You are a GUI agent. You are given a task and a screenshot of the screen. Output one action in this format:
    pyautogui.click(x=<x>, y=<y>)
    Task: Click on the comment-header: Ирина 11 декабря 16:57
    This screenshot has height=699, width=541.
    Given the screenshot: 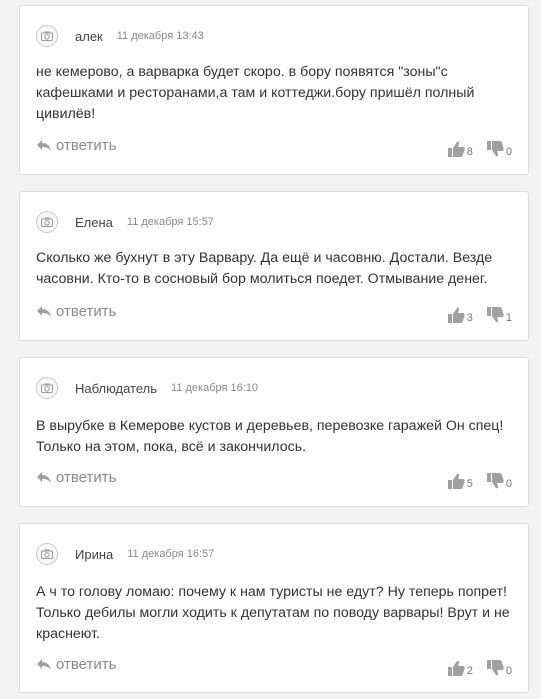 What is the action you would take?
    pyautogui.click(x=125, y=554)
    